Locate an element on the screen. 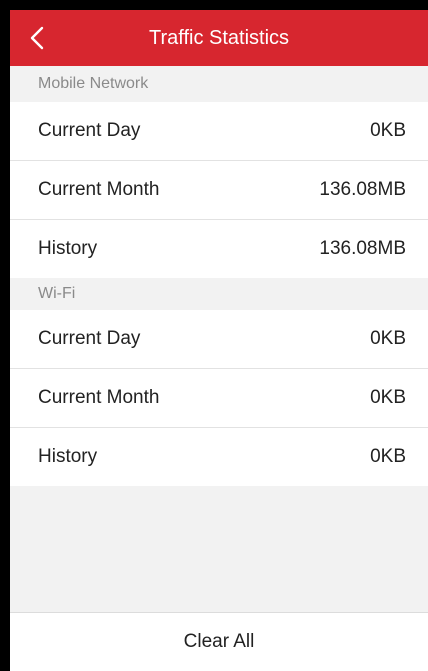 The width and height of the screenshot is (428, 671). list-item-wifi-history: History 0KB is located at coordinates (219, 457).